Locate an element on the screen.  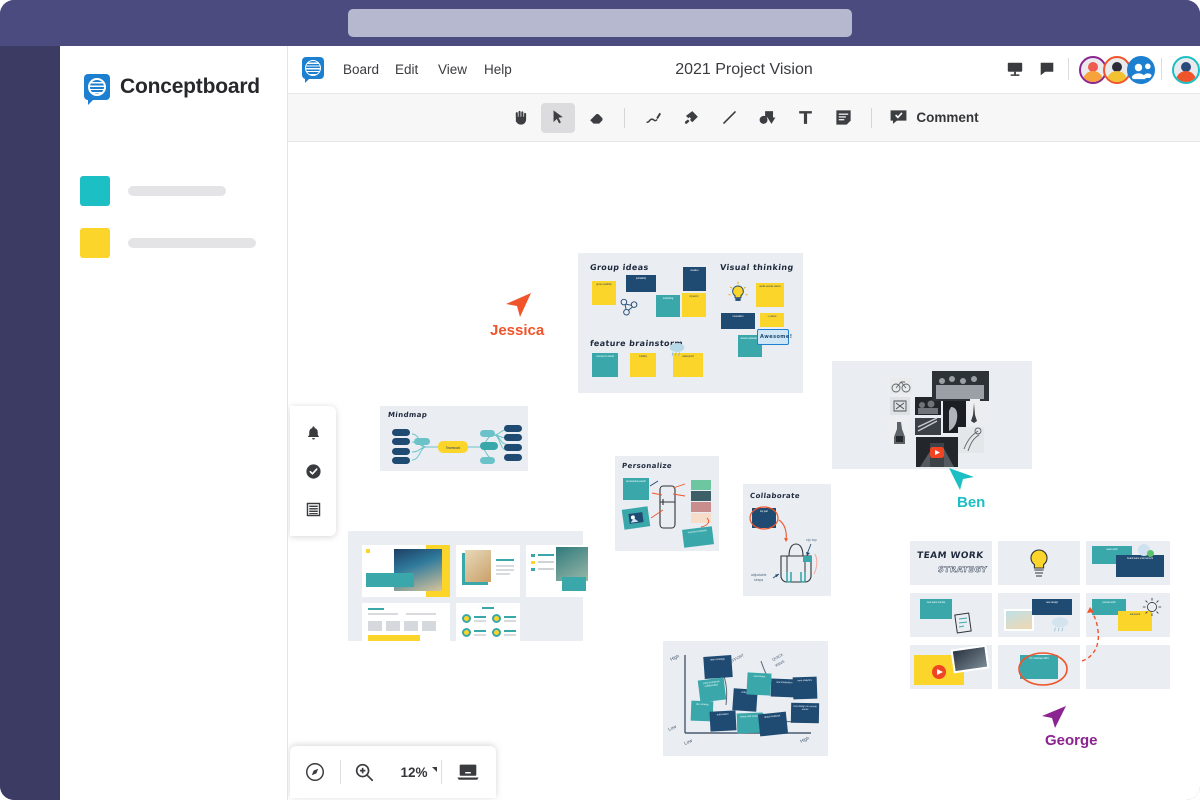
pan-hand-tool is located at coordinates (520, 118).